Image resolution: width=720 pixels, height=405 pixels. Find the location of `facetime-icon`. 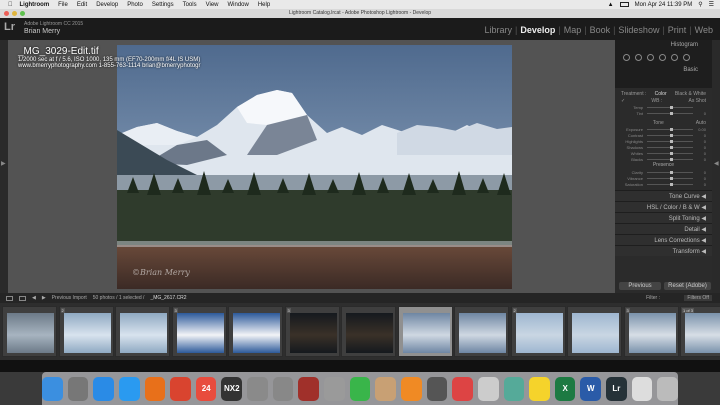

facetime-icon is located at coordinates (360, 388).